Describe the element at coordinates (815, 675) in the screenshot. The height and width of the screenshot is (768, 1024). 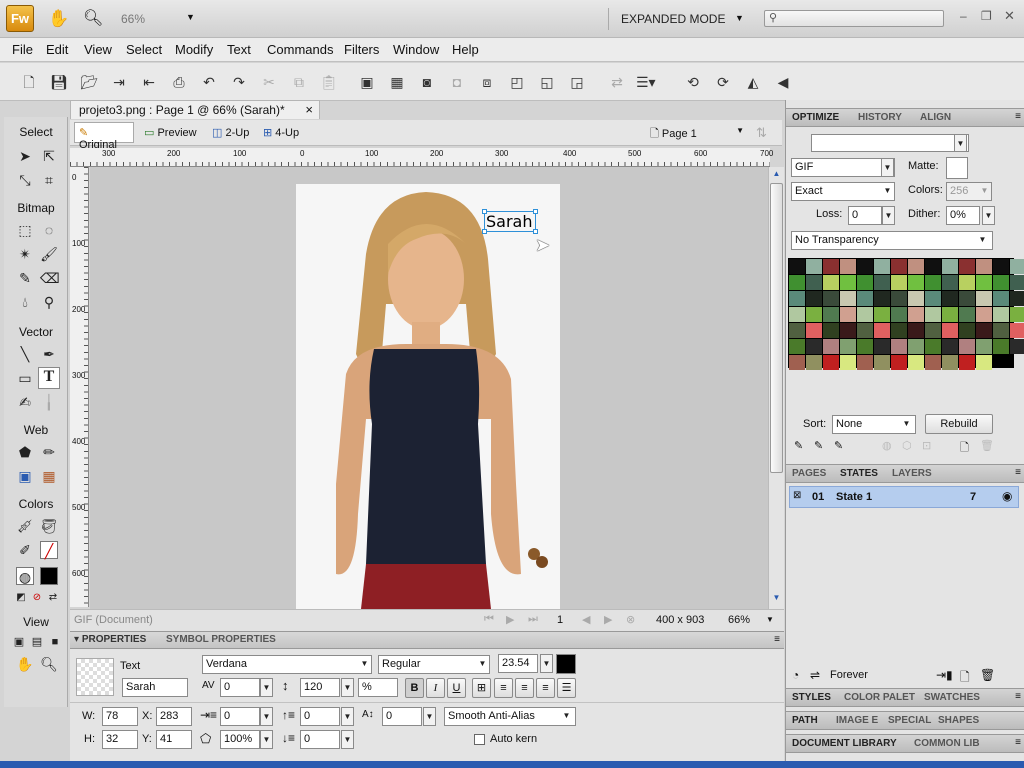
I see `loop-options-icon: ⇌` at that location.